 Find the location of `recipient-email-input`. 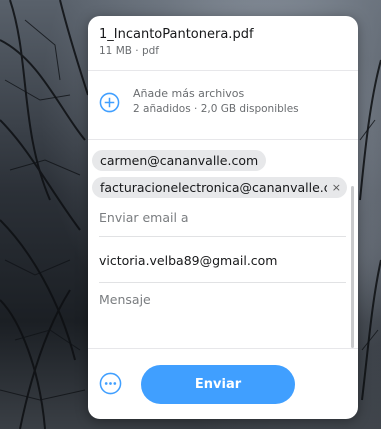

recipient-email-input is located at coordinates (222, 217).